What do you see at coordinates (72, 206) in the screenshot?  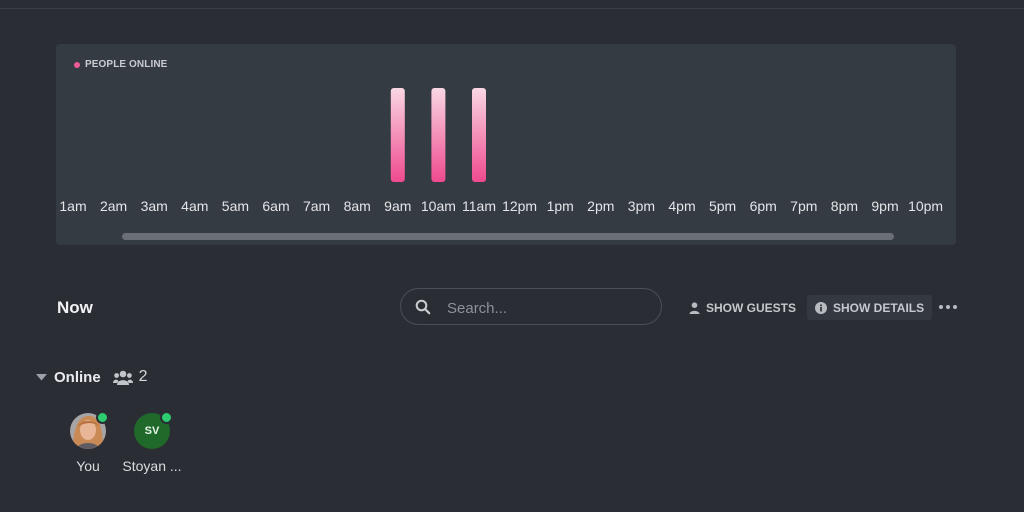 I see `x-tick-label: 1am` at bounding box center [72, 206].